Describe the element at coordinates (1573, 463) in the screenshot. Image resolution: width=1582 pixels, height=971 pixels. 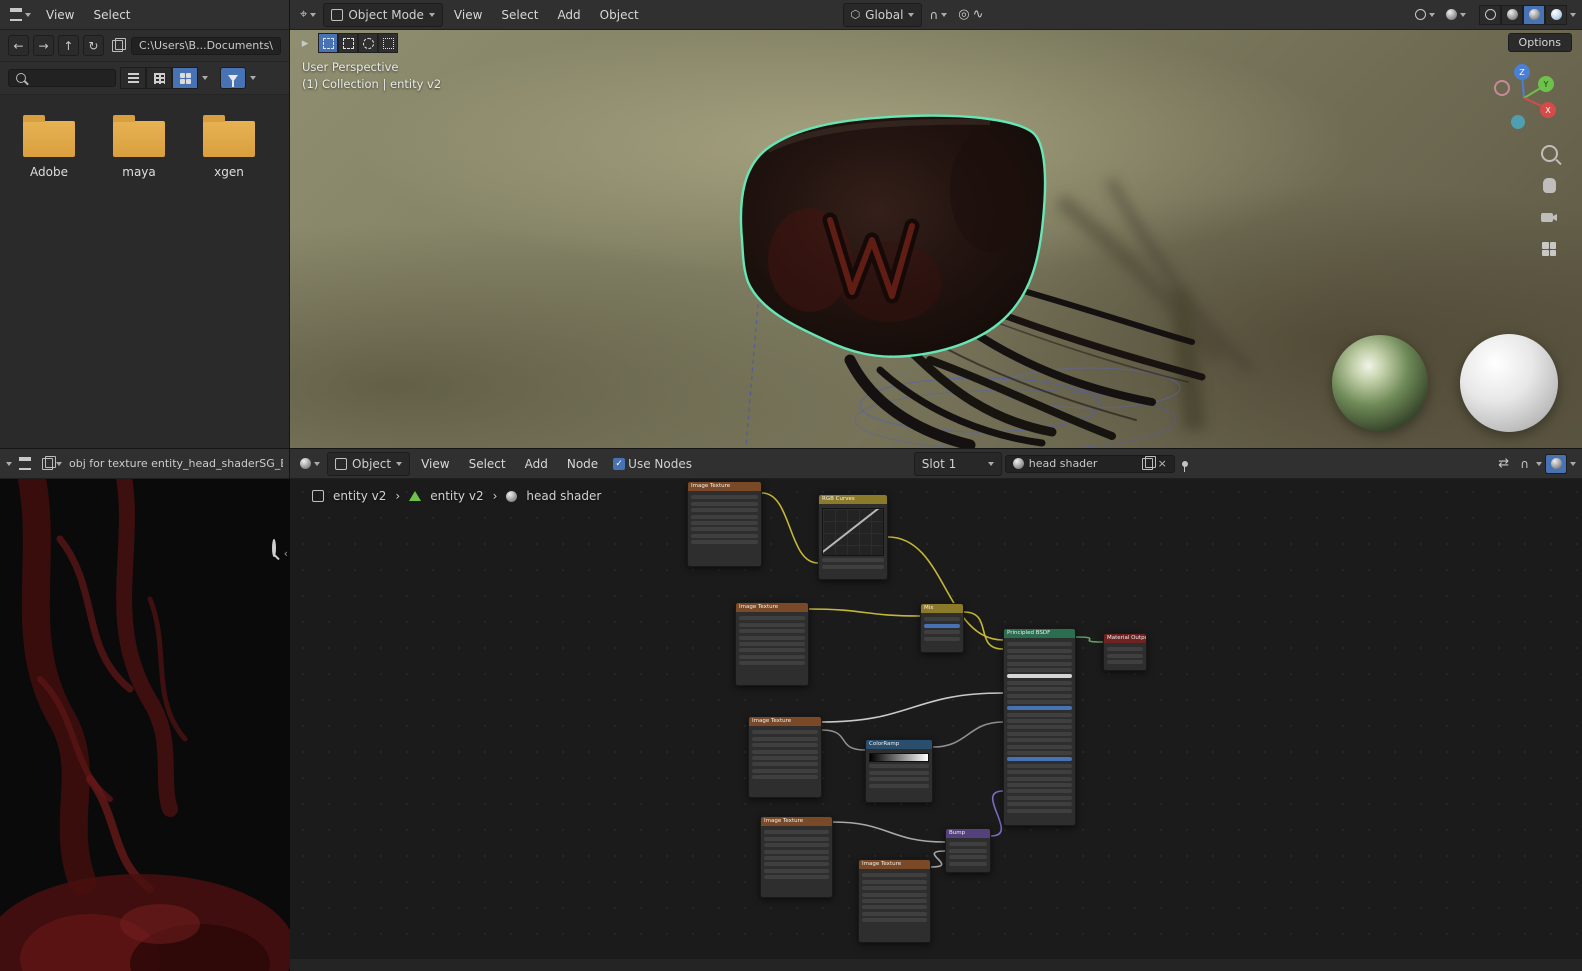
I see `overlay-options-chevron` at that location.